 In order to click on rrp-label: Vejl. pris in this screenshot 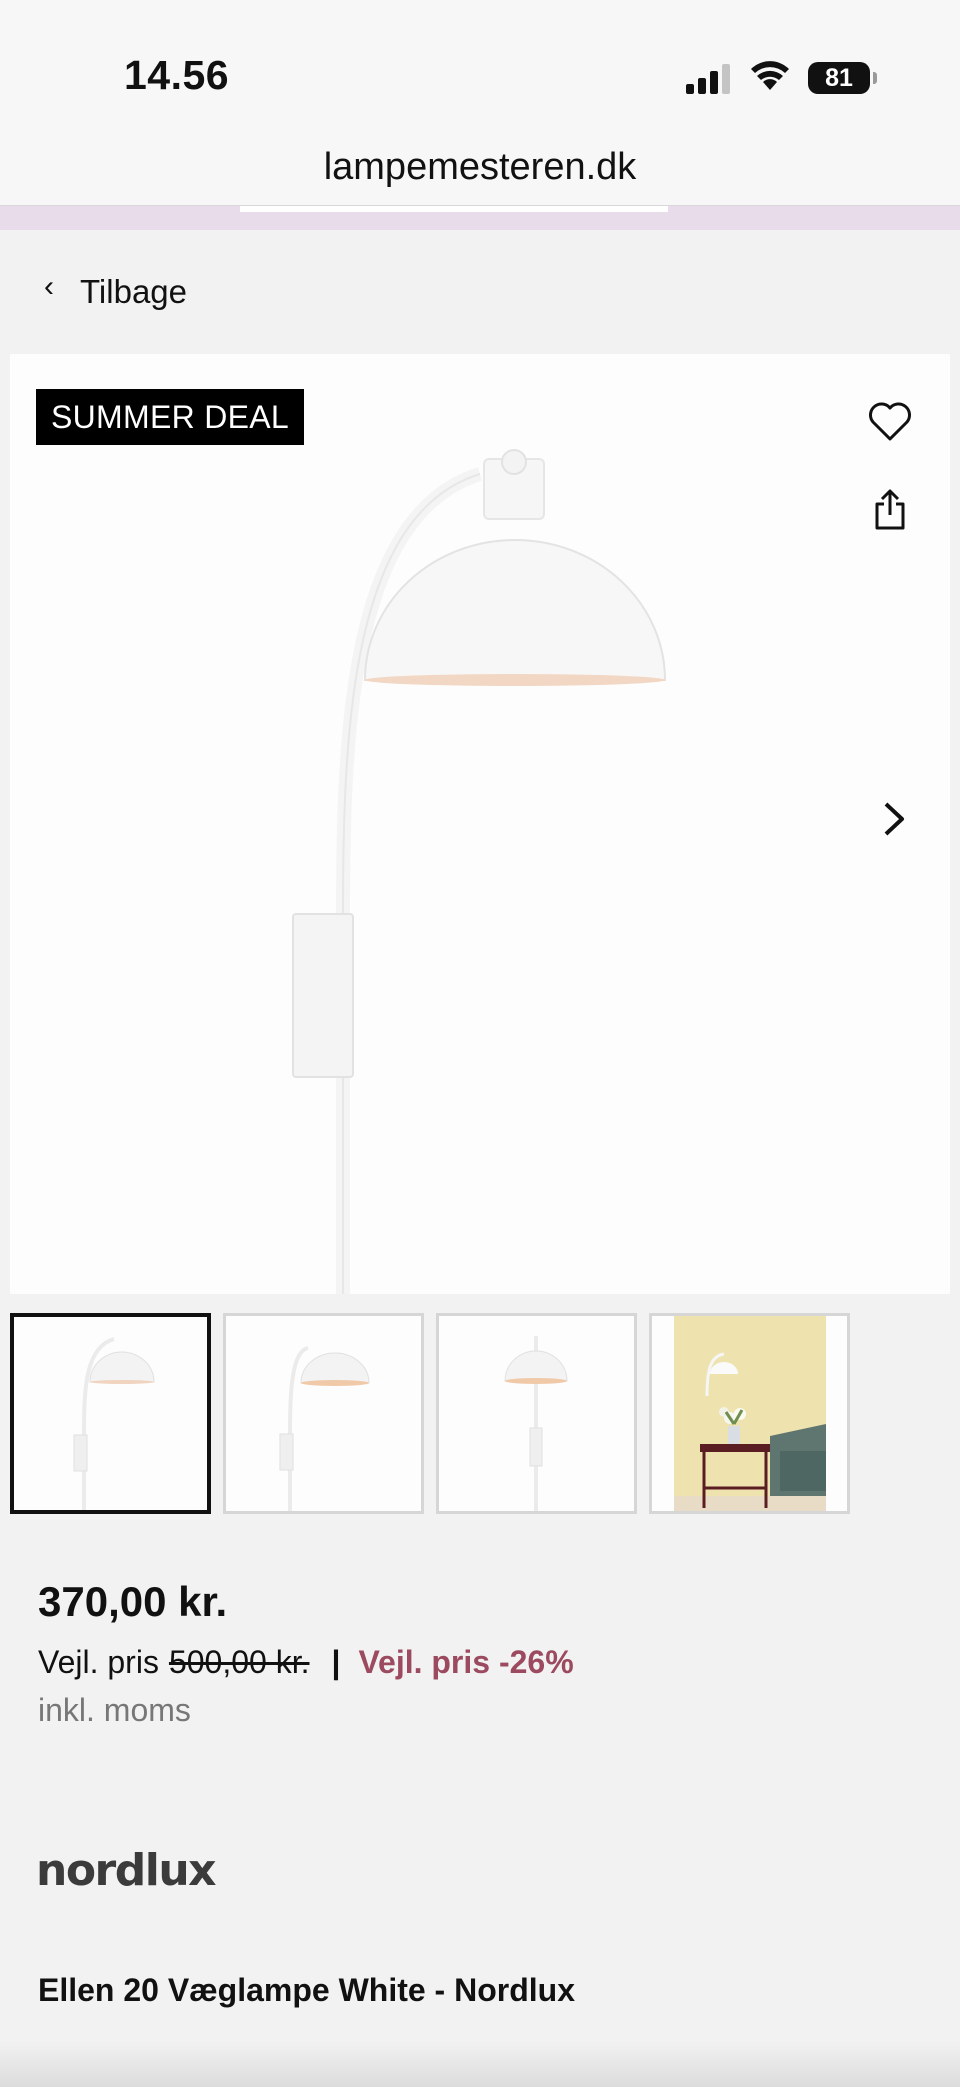, I will do `click(98, 1662)`.